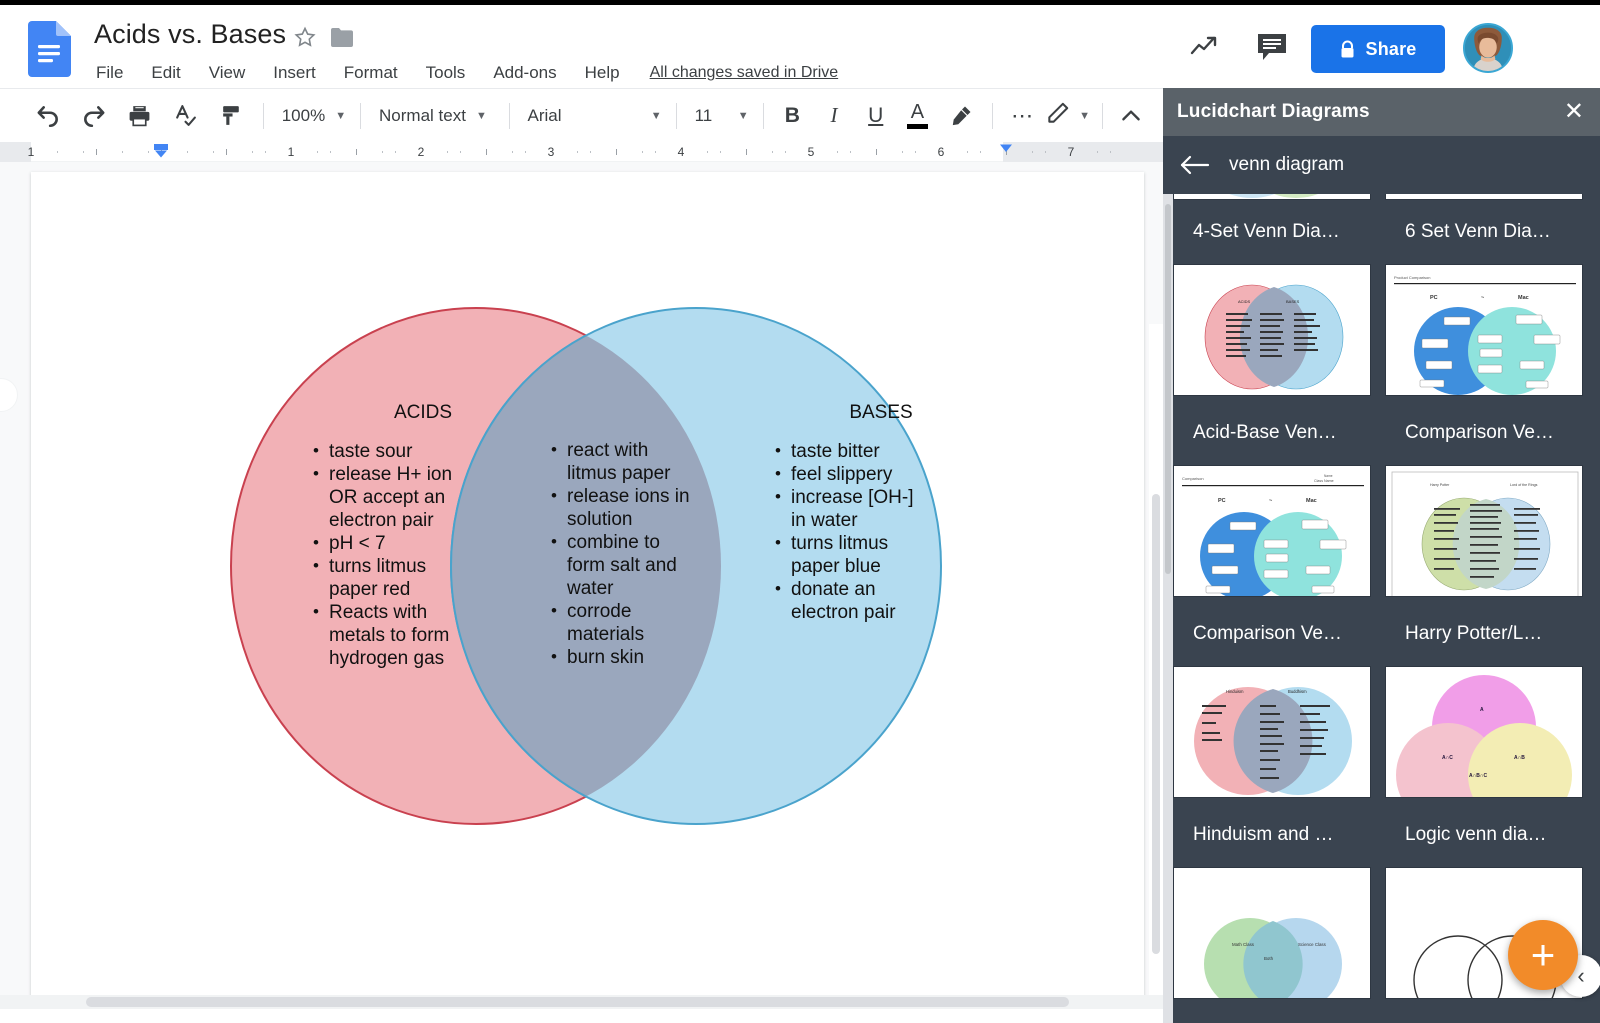 The width and height of the screenshot is (1600, 1023). I want to click on close-icon: ✕, so click(1574, 112).